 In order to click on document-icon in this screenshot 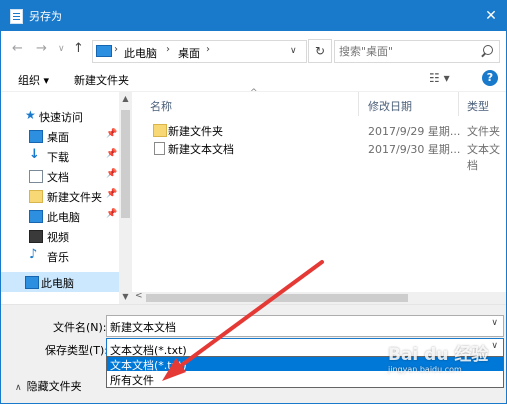, I will do `click(36, 176)`.